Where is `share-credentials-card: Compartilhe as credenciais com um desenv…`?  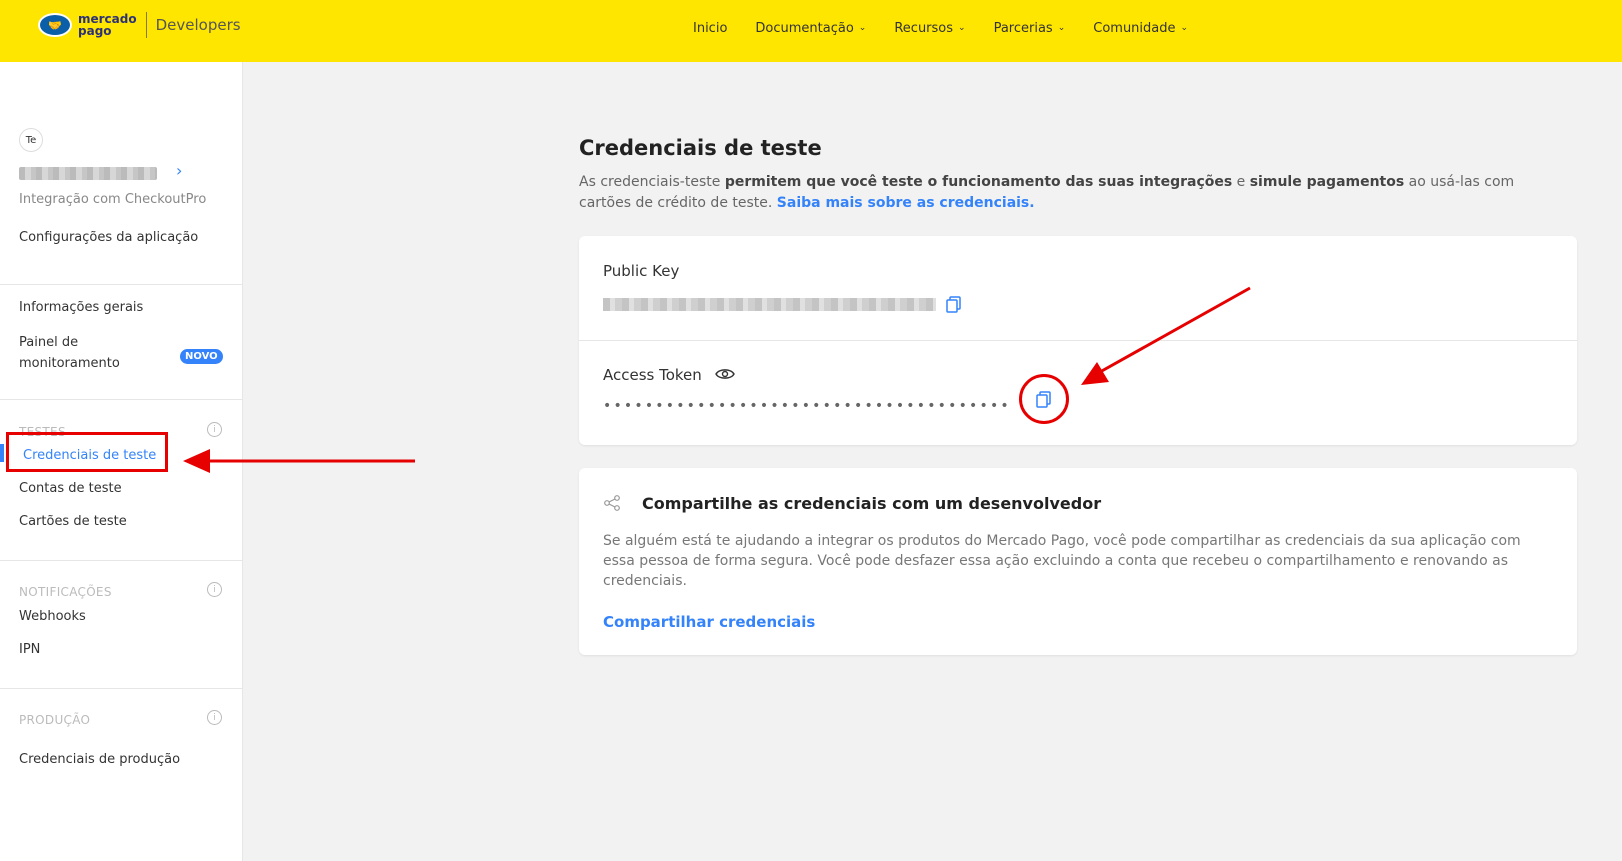 share-credentials-card: Compartilhe as credenciais com um desenv… is located at coordinates (1078, 561).